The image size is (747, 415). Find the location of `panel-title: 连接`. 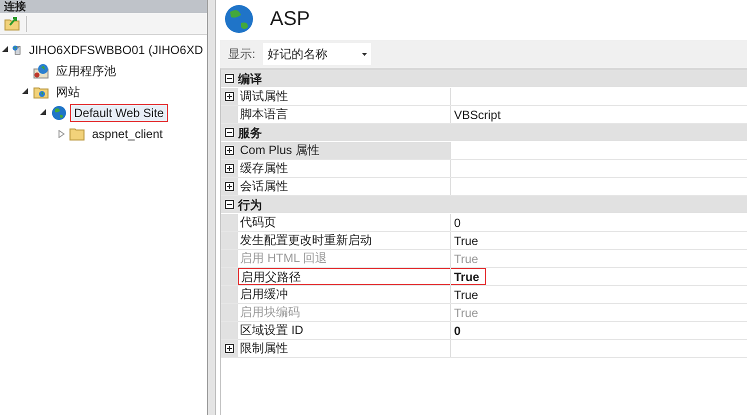

panel-title: 连接 is located at coordinates (15, 6).